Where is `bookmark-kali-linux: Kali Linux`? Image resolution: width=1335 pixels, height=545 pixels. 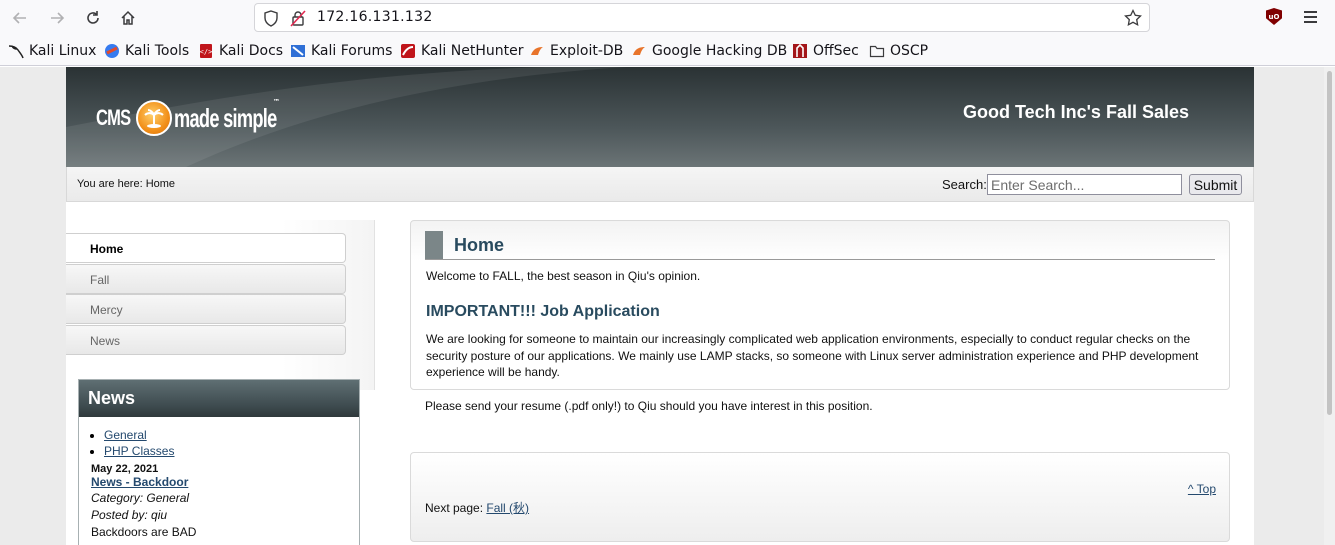
bookmark-kali-linux: Kali Linux is located at coordinates (52, 51).